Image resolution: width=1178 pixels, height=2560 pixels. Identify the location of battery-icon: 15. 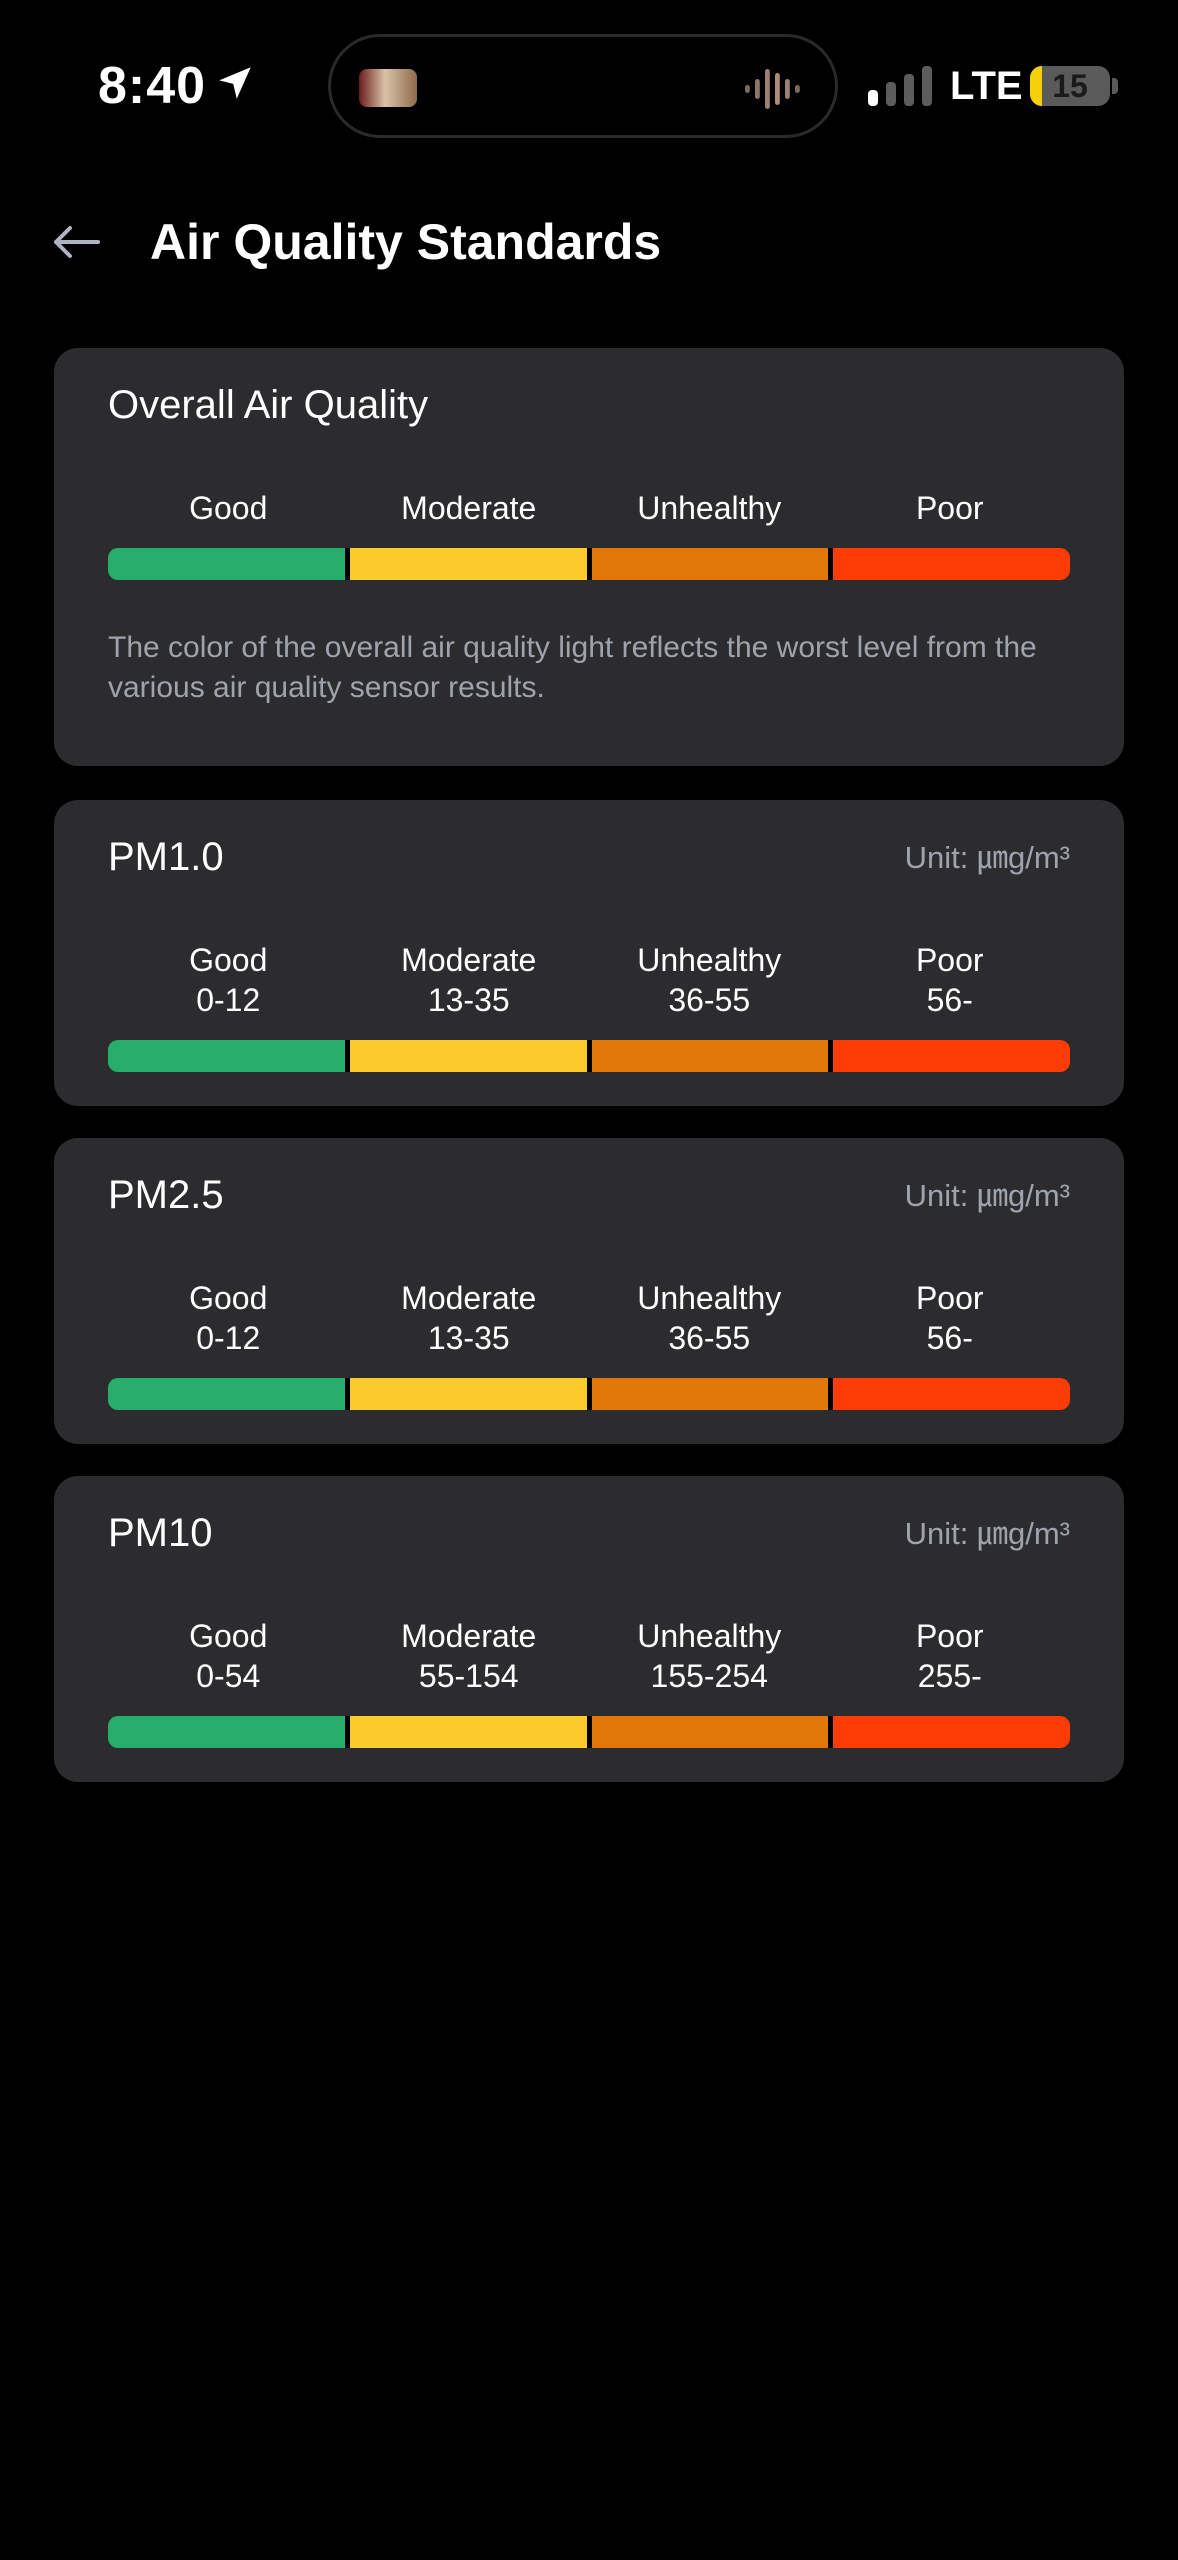
(1070, 86).